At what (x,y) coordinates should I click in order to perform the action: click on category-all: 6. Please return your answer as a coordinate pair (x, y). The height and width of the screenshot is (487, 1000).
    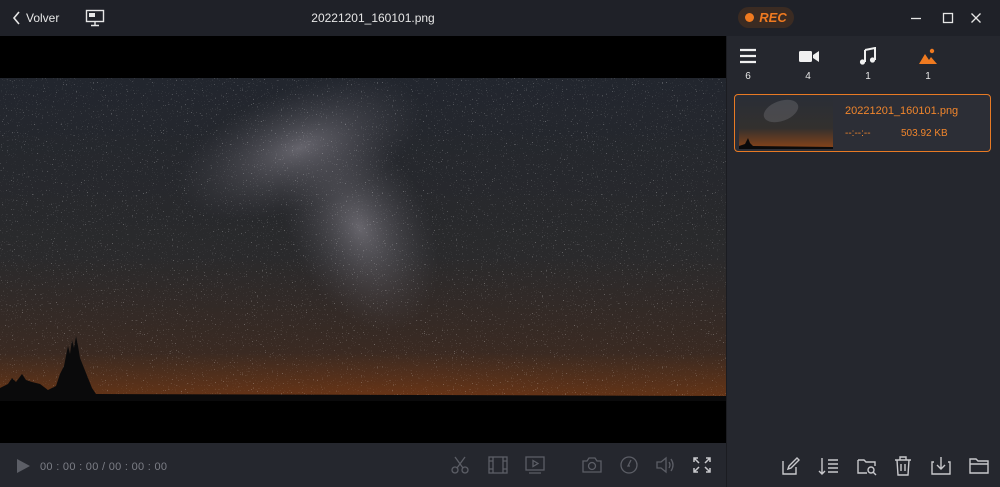
    Looking at the image, I should click on (748, 65).